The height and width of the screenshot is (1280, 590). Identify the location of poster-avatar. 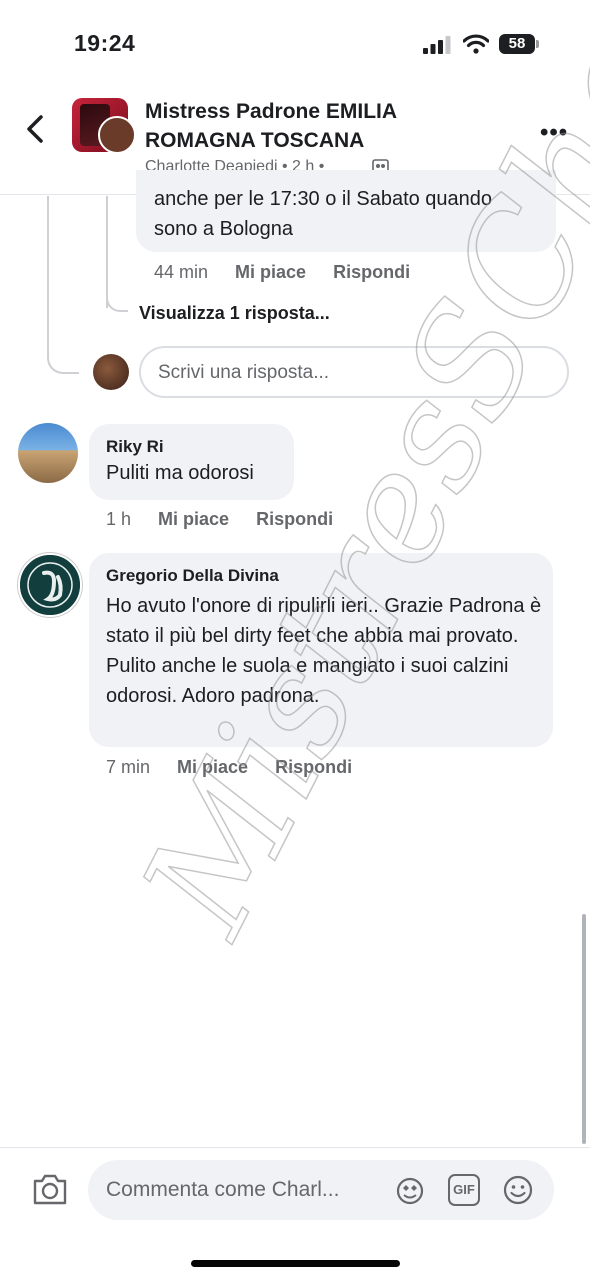
(117, 135).